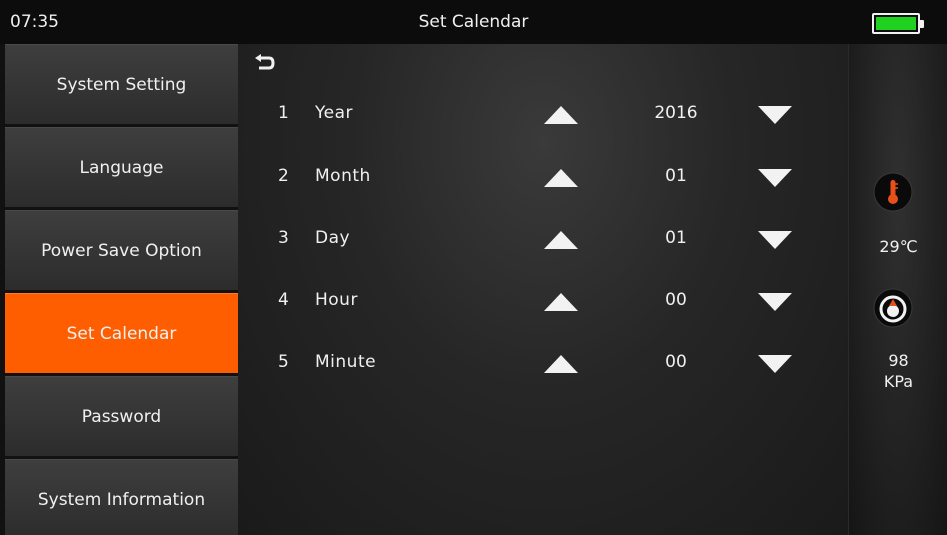 Image resolution: width=947 pixels, height=535 pixels. I want to click on row-index: 4, so click(283, 300).